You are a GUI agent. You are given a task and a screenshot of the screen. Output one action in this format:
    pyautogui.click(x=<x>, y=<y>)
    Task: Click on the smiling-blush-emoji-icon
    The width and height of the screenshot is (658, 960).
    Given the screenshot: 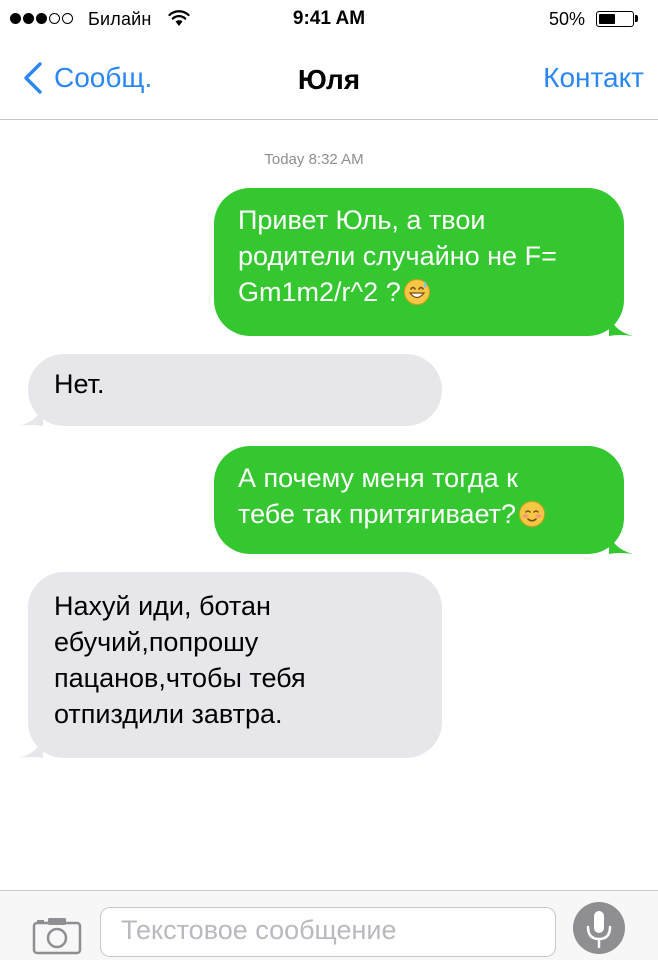 What is the action you would take?
    pyautogui.click(x=532, y=514)
    